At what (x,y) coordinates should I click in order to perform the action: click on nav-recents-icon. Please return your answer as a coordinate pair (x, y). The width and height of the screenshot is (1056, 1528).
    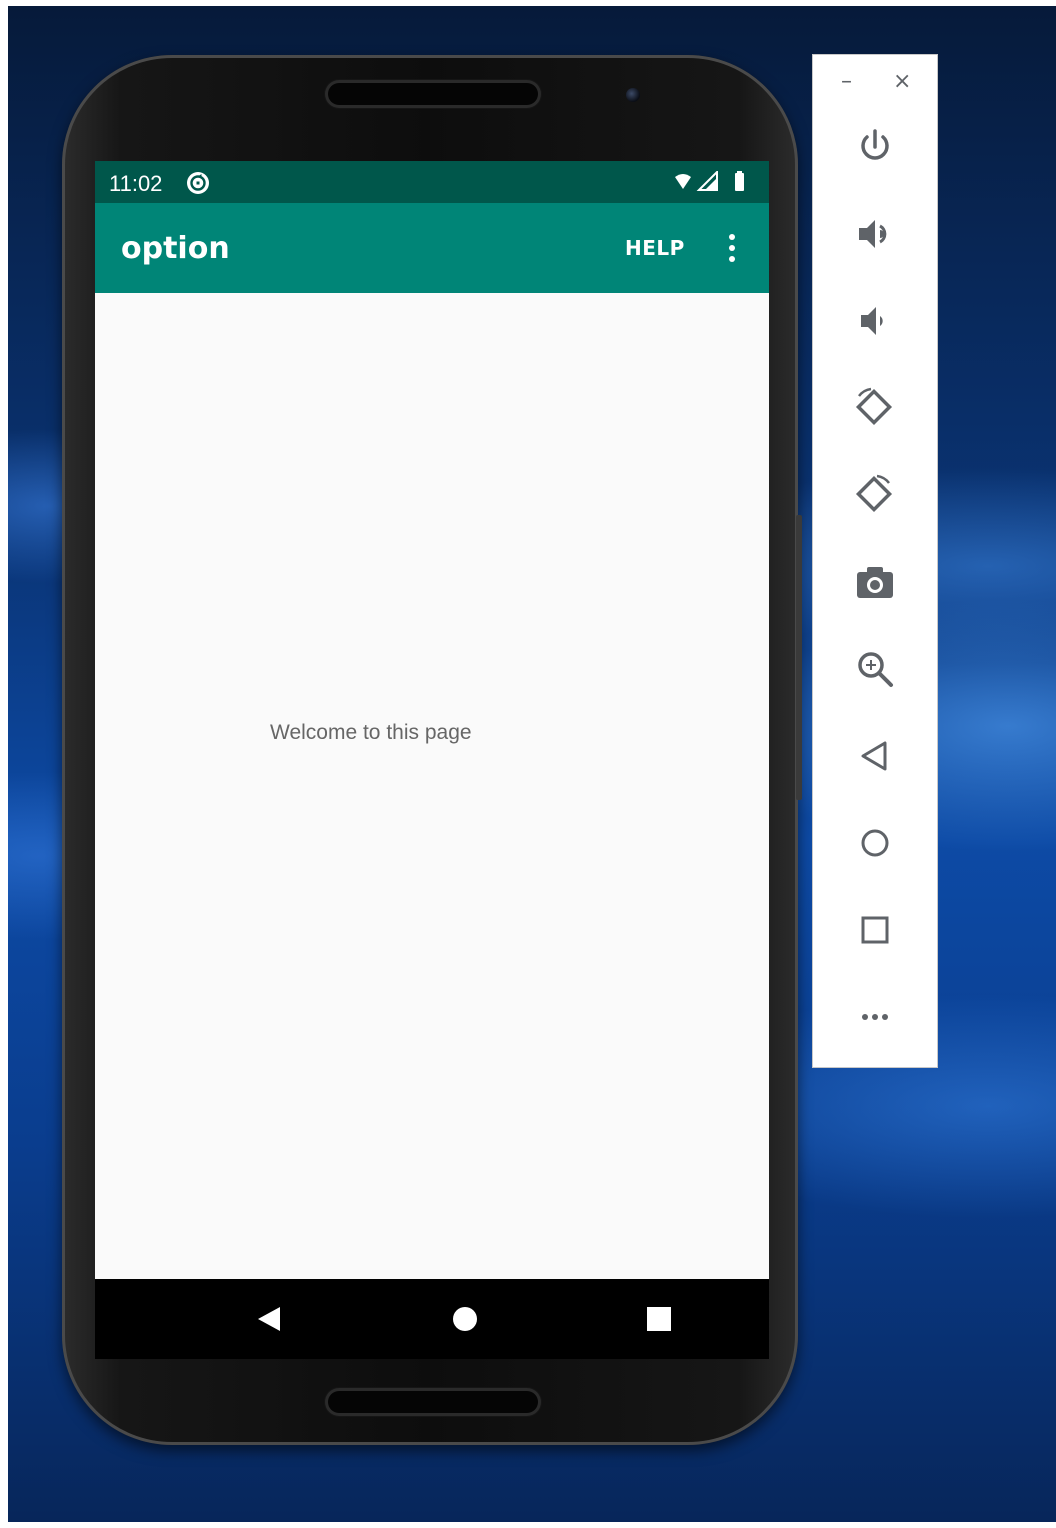
    Looking at the image, I should click on (659, 1321).